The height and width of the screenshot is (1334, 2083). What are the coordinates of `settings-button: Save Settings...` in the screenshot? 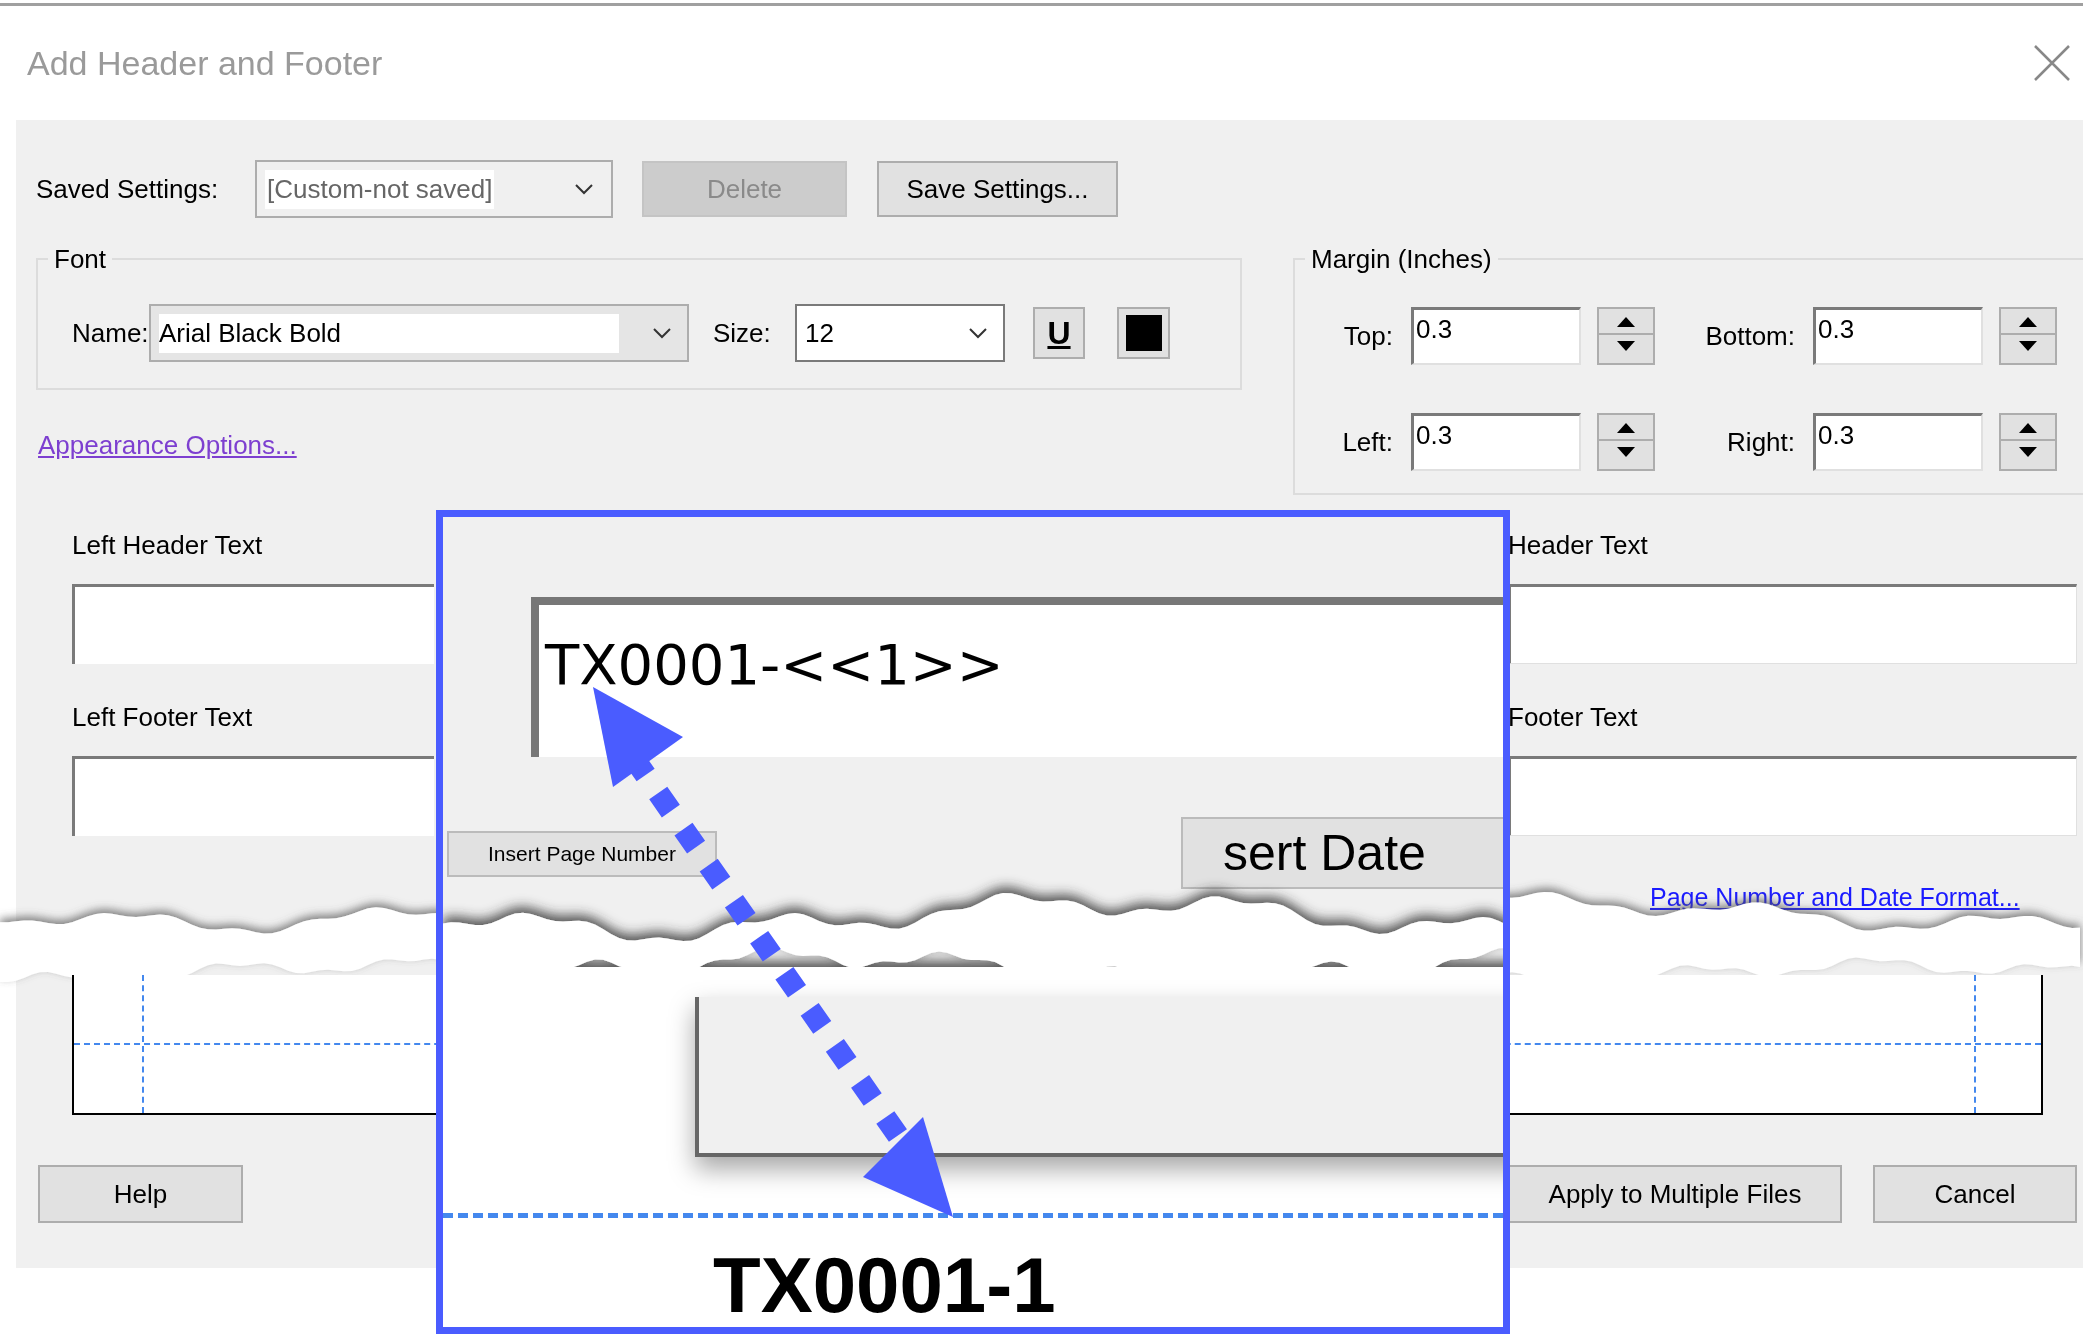 It's located at (997, 189).